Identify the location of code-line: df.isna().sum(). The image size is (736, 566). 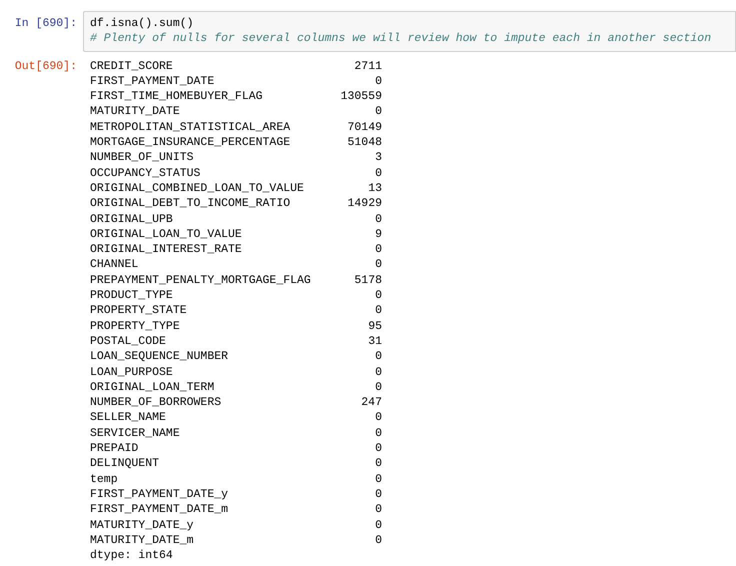
(142, 24).